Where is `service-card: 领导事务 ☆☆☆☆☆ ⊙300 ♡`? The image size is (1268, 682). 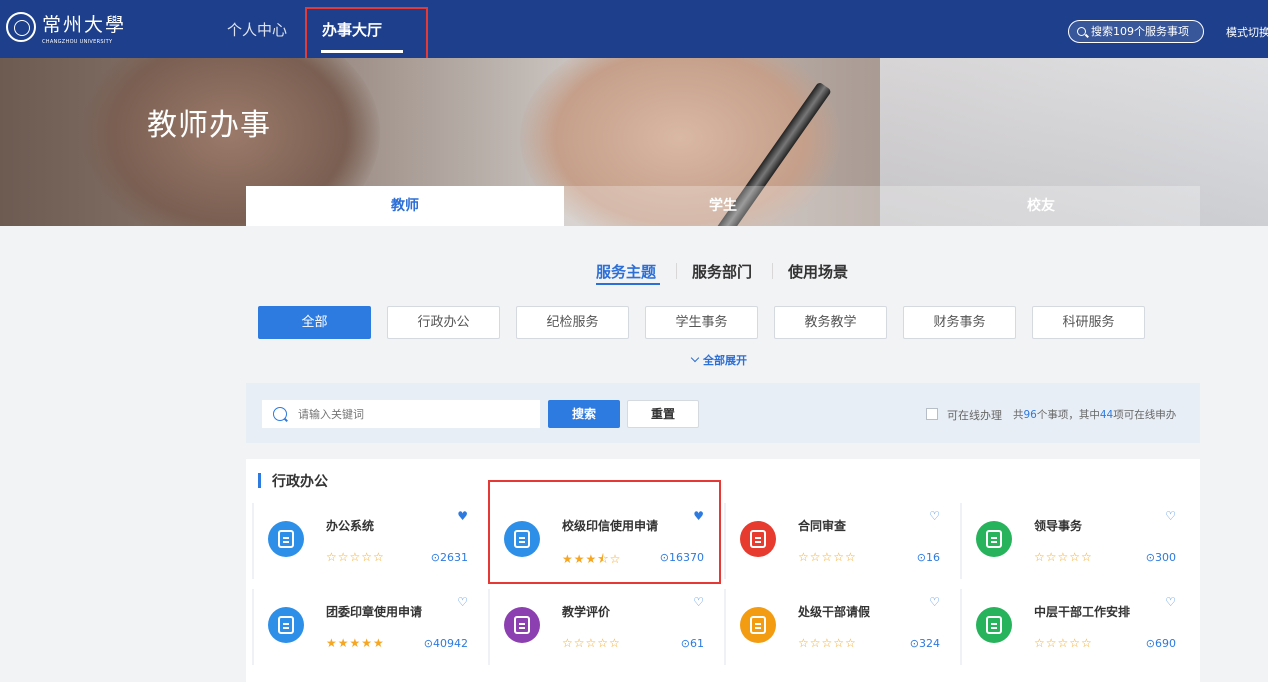 service-card: 领导事务 ☆☆☆☆☆ ⊙300 ♡ is located at coordinates (1074, 541).